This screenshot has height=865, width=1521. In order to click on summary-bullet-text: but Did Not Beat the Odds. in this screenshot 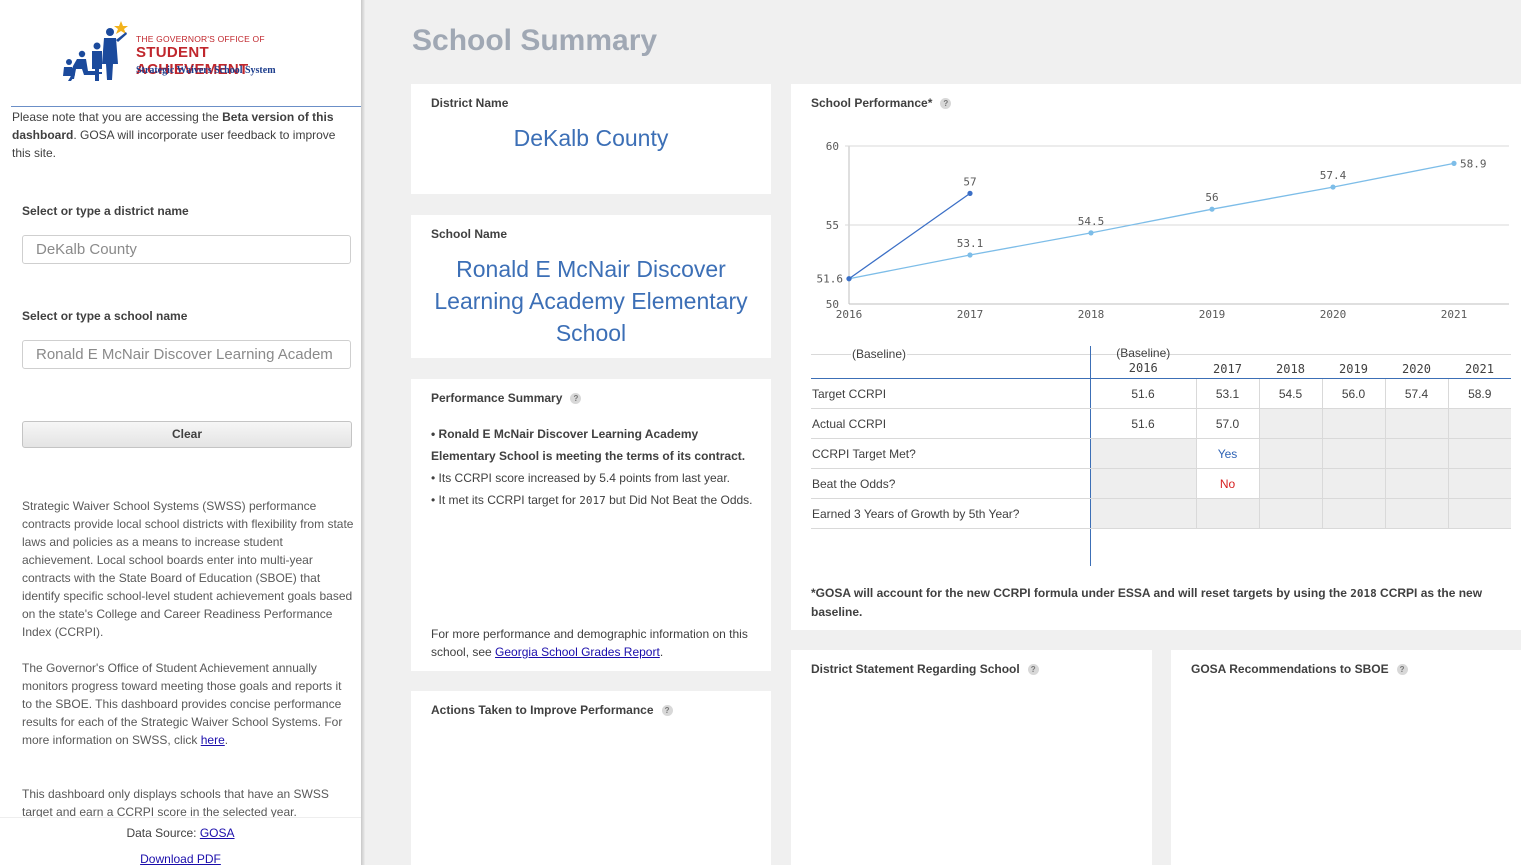, I will do `click(679, 500)`.